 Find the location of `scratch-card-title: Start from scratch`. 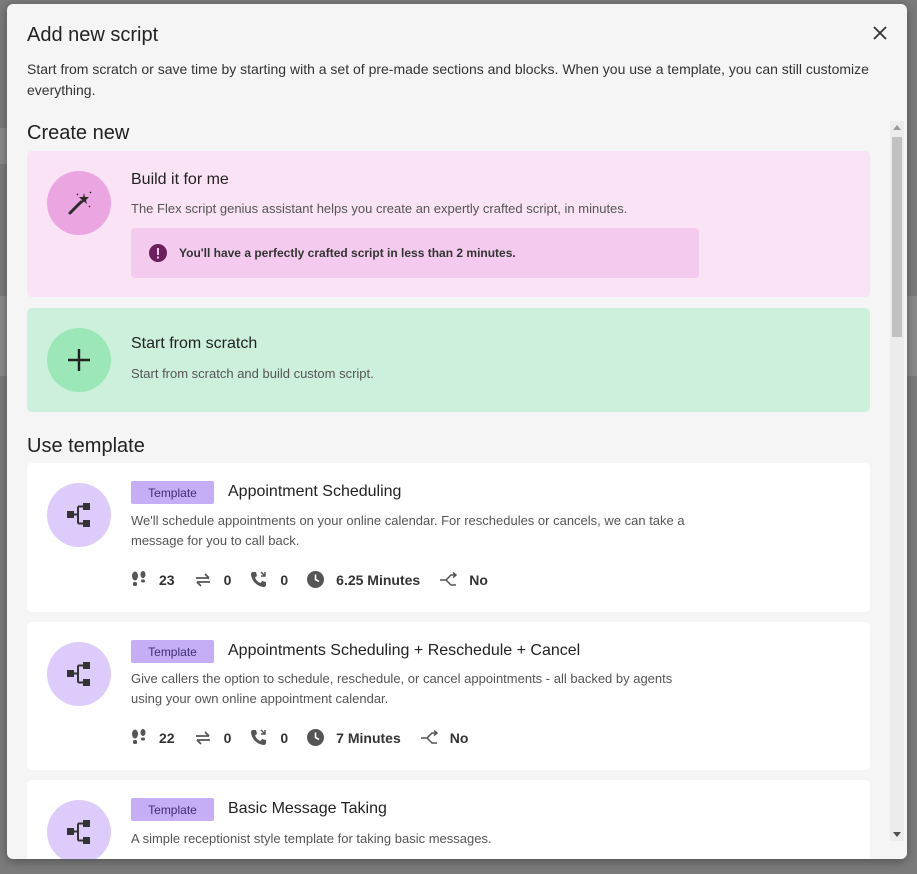

scratch-card-title: Start from scratch is located at coordinates (194, 343).